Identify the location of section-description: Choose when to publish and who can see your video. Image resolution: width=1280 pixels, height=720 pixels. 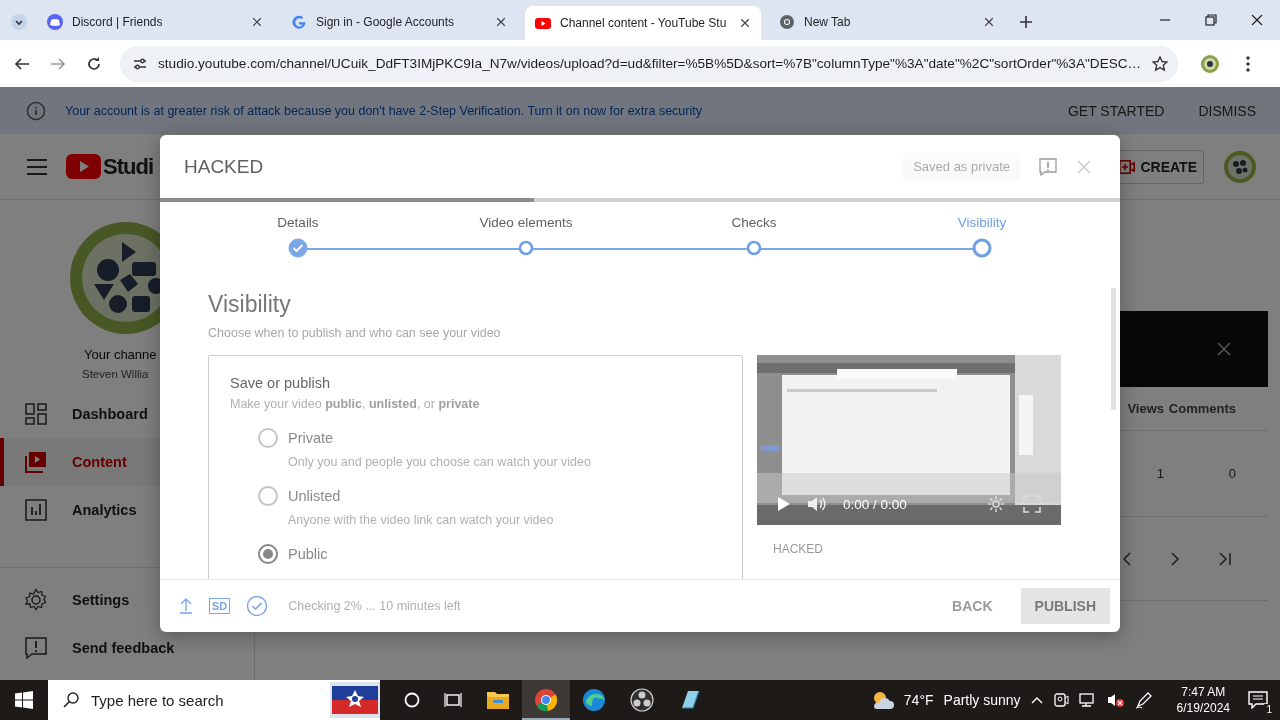
(355, 333).